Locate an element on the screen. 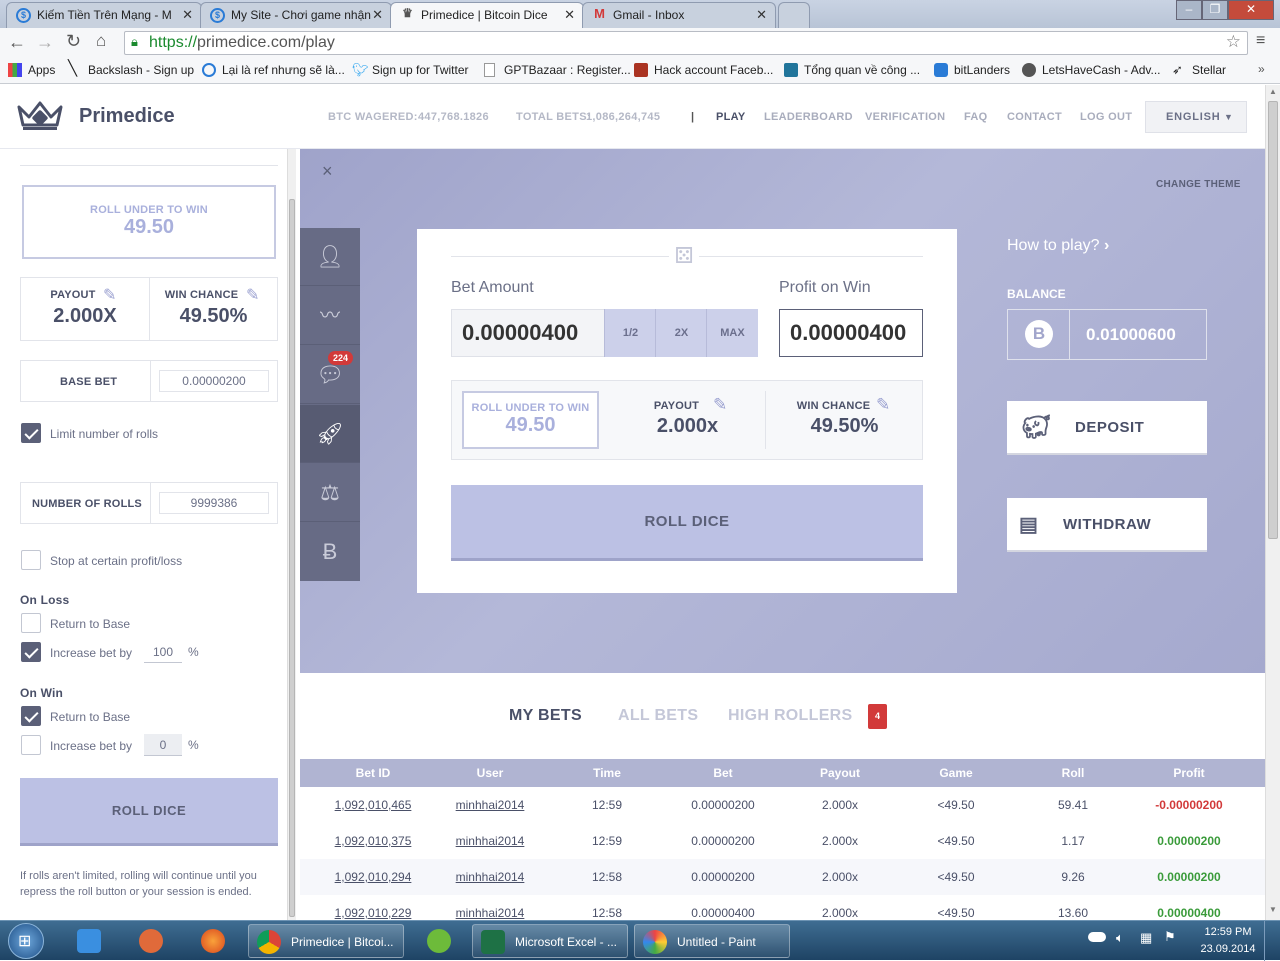  bookmark-star-icon: ☆ is located at coordinates (1233, 42).